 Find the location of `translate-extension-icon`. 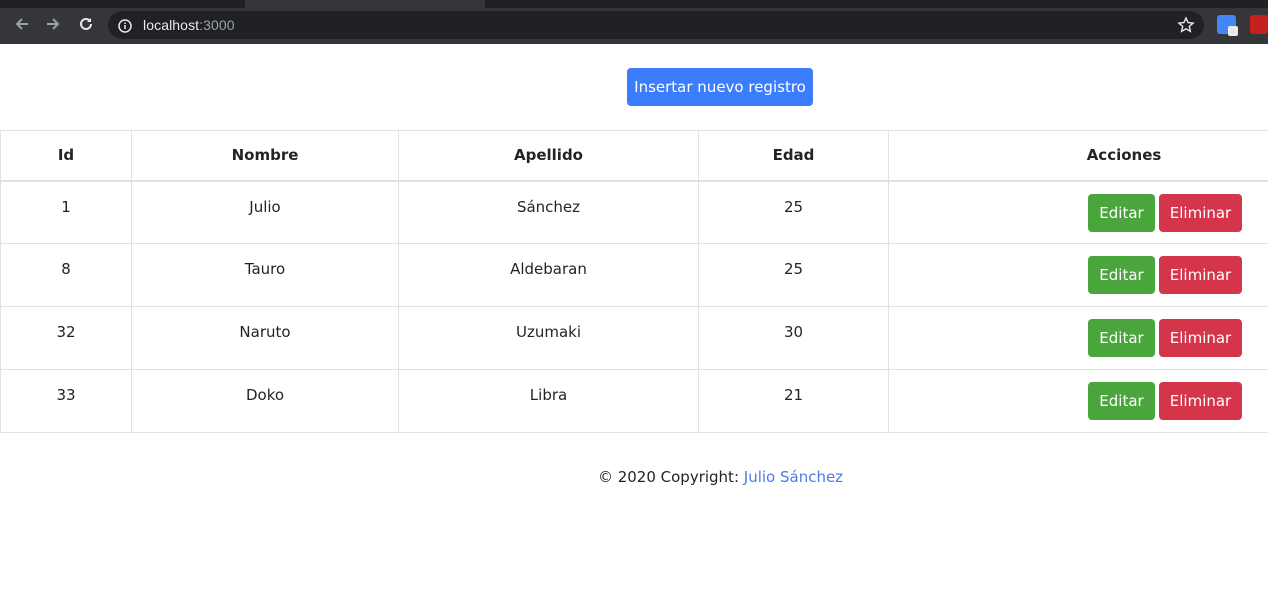

translate-extension-icon is located at coordinates (1227, 25).